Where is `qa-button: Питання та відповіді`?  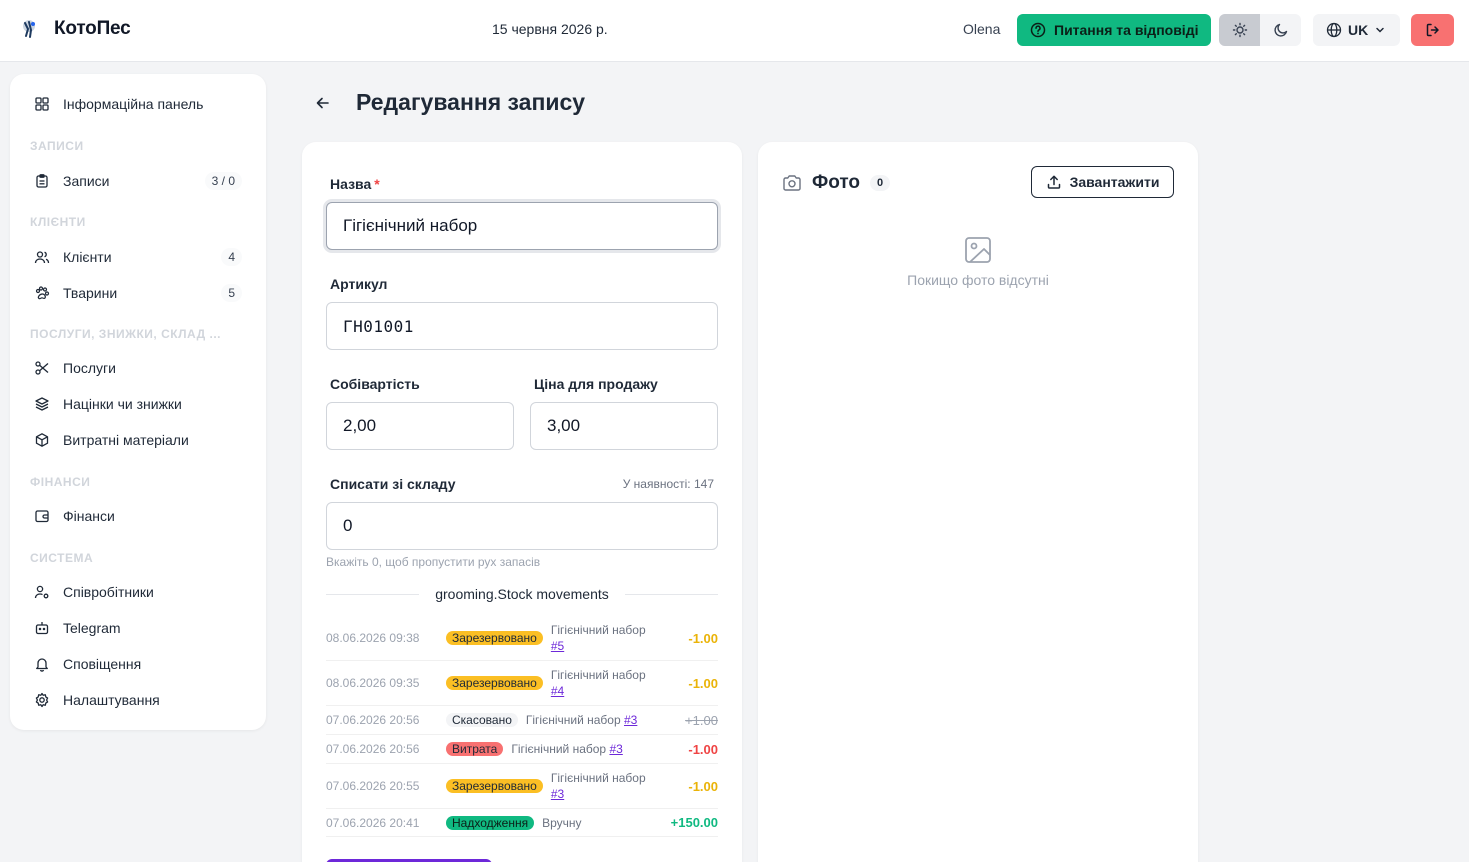 qa-button: Питання та відповіді is located at coordinates (1114, 30).